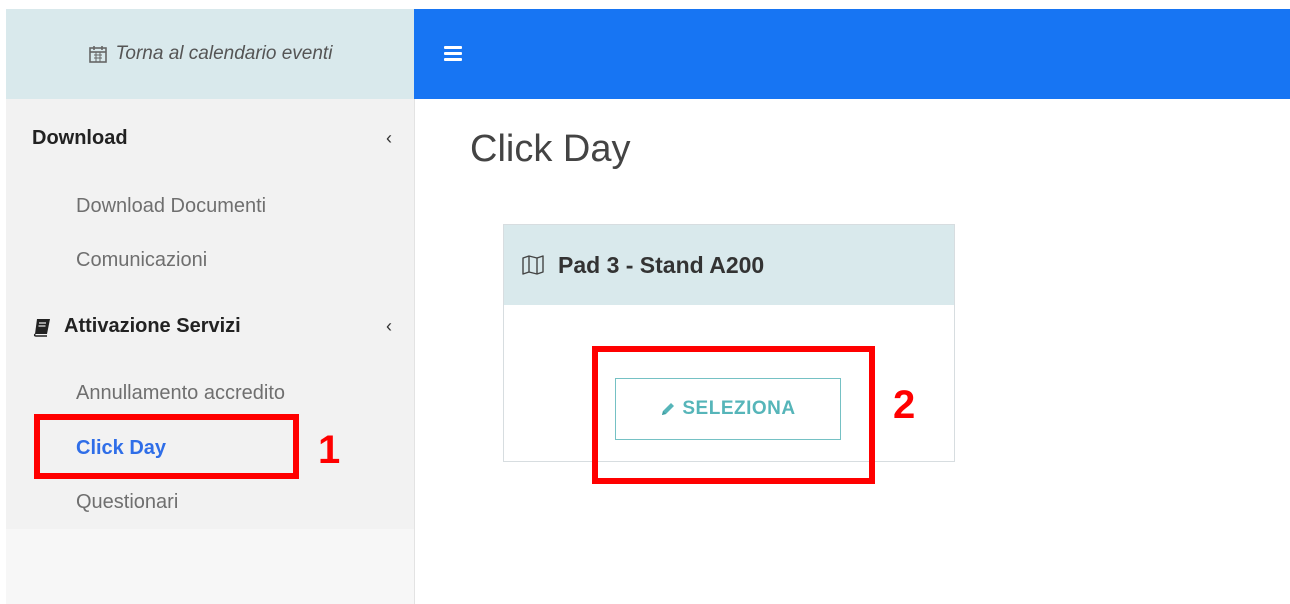 The height and width of the screenshot is (604, 1290). I want to click on map-icon, so click(533, 265).